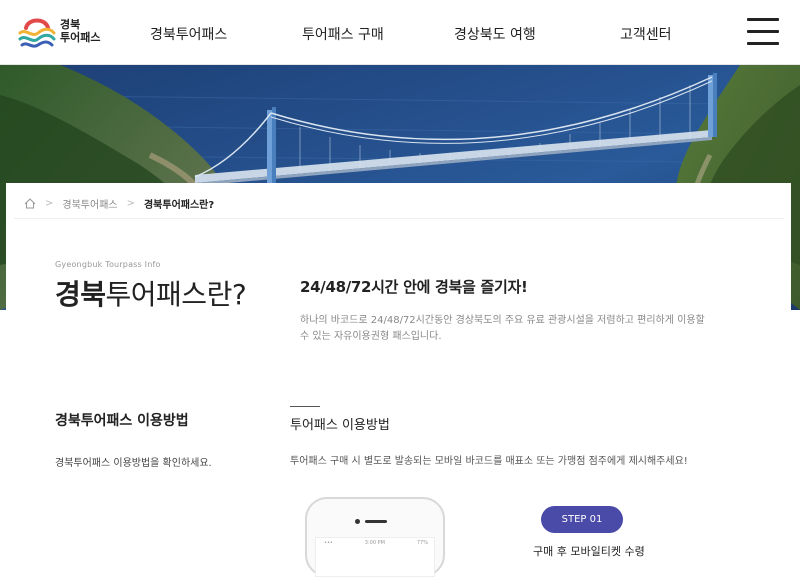  Describe the element at coordinates (179, 205) in the screenshot. I see `breadcrumb-current: 경북투어패스란?` at that location.